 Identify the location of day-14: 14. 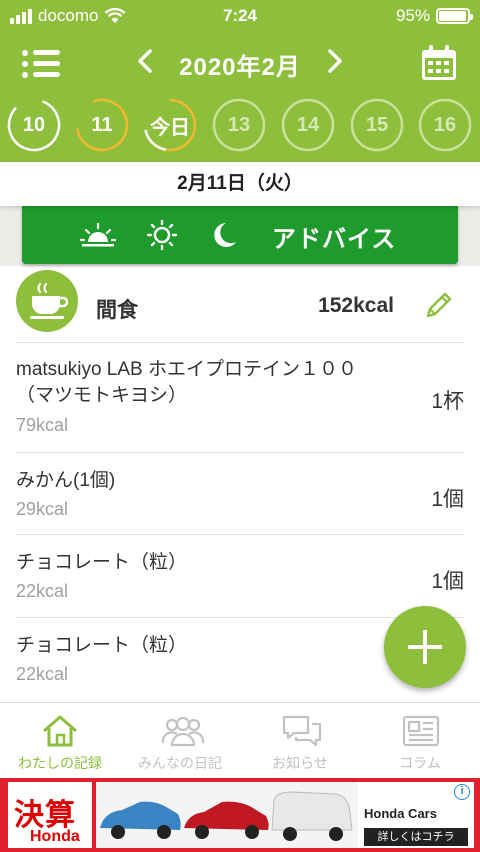
(308, 125).